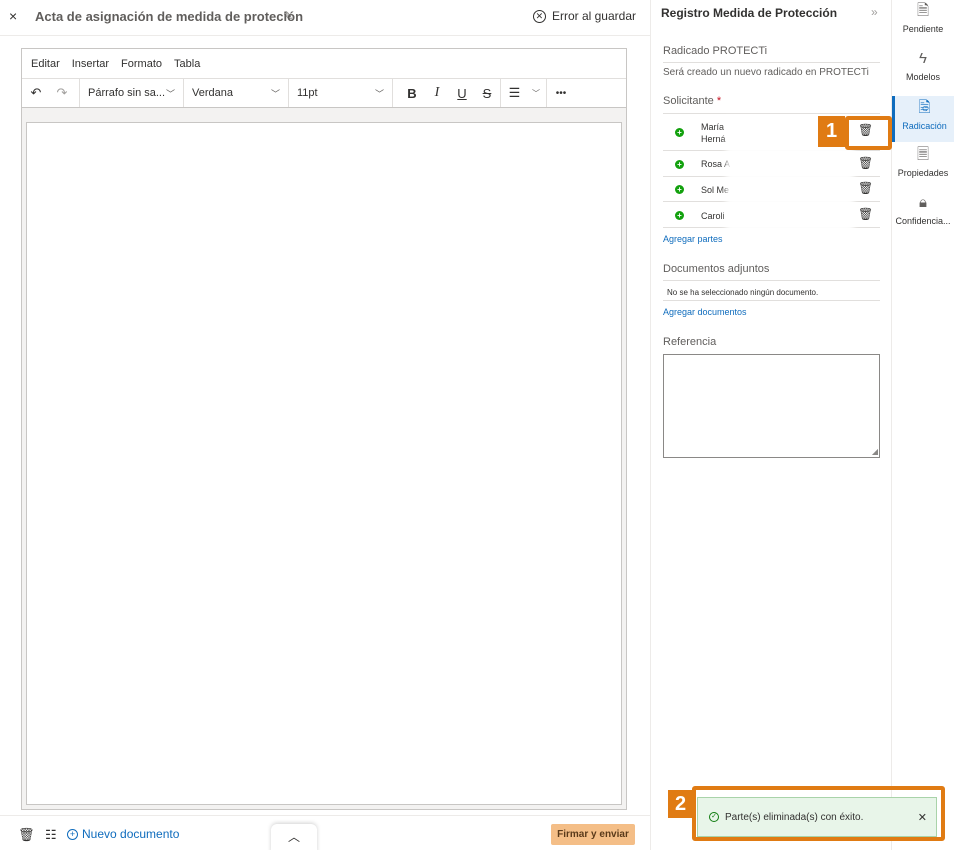 The image size is (954, 850). I want to click on redo-icon: ↷, so click(62, 93).